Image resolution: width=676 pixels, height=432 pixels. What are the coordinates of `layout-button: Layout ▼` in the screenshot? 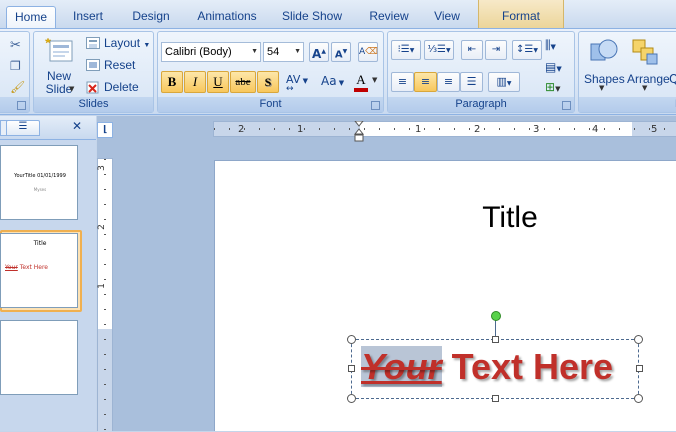 It's located at (127, 43).